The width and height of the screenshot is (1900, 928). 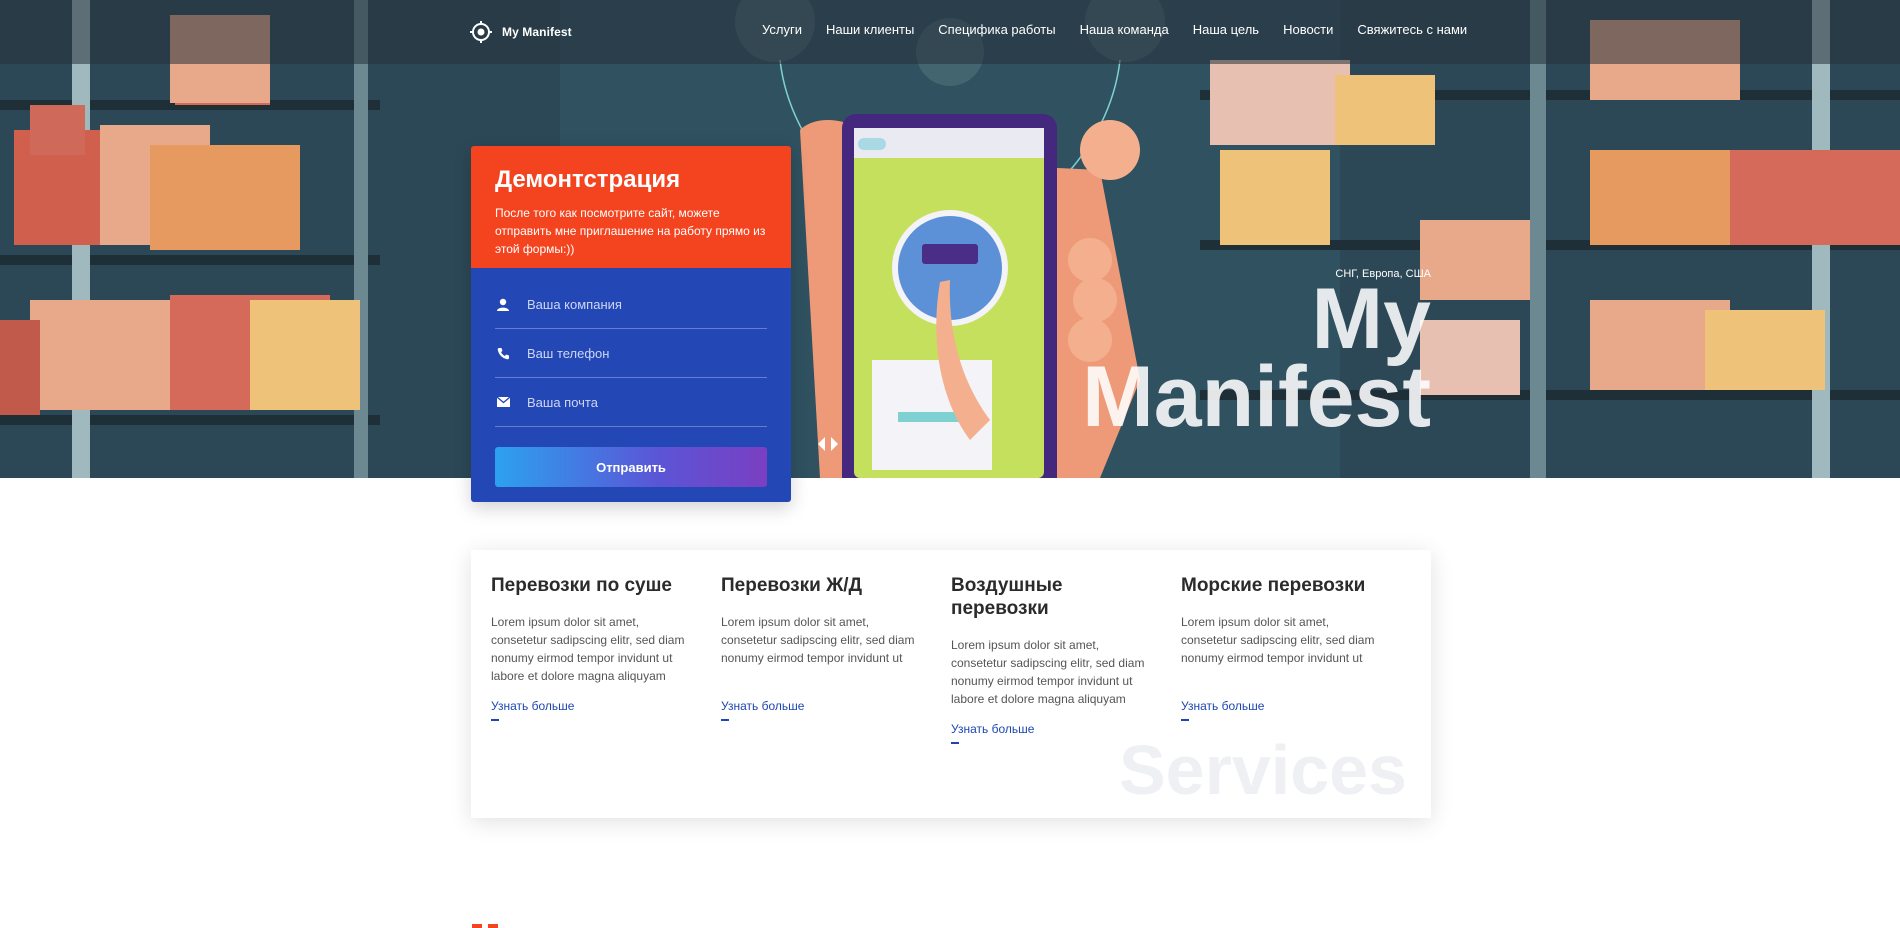 I want to click on company-field-row, so click(x=631, y=304).